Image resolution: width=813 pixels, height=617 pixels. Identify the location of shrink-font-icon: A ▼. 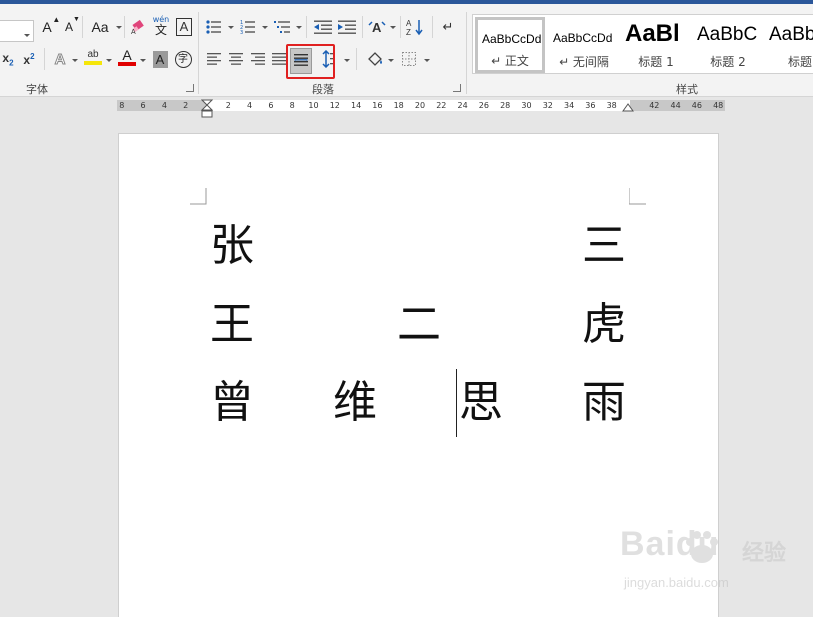
(72, 25).